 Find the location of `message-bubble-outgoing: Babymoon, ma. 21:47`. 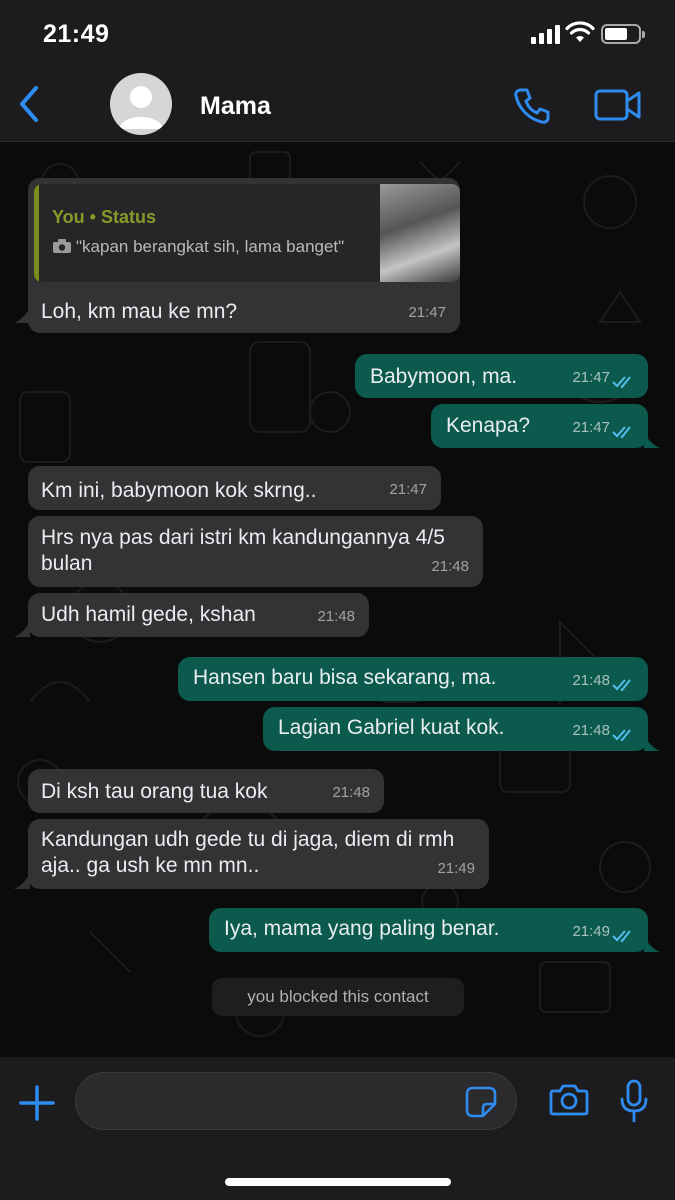

message-bubble-outgoing: Babymoon, ma. 21:47 is located at coordinates (501, 376).